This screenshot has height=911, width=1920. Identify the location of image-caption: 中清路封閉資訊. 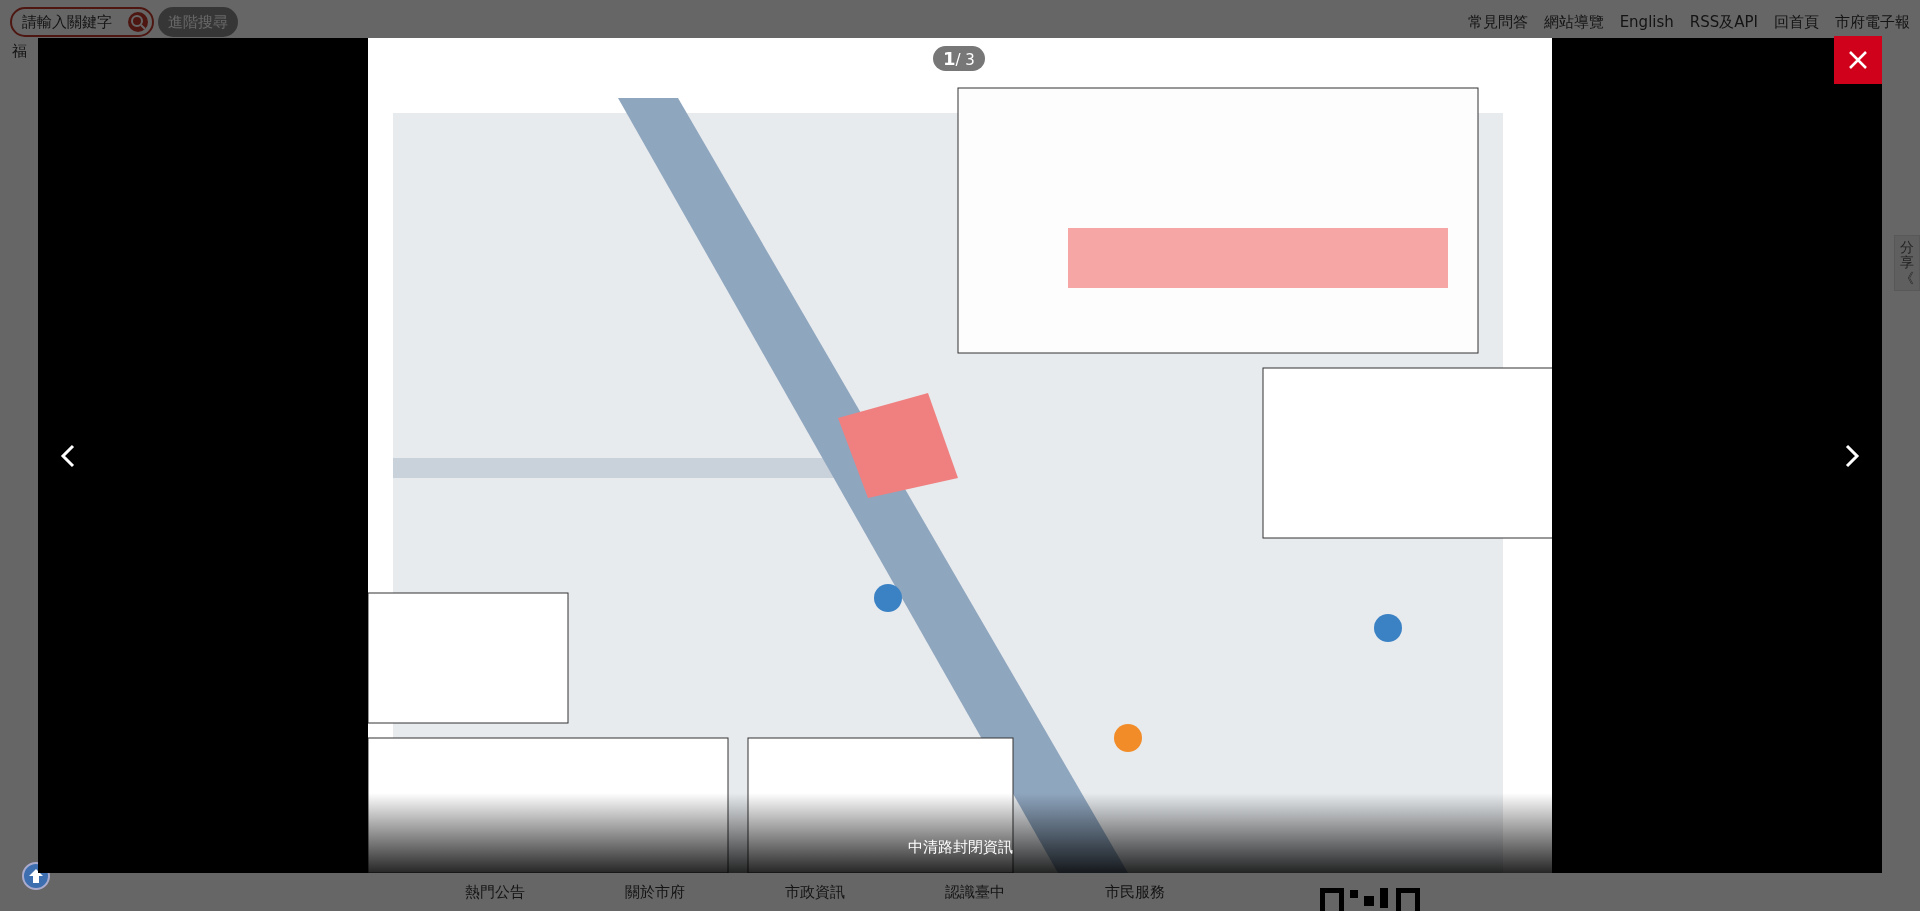
(960, 847).